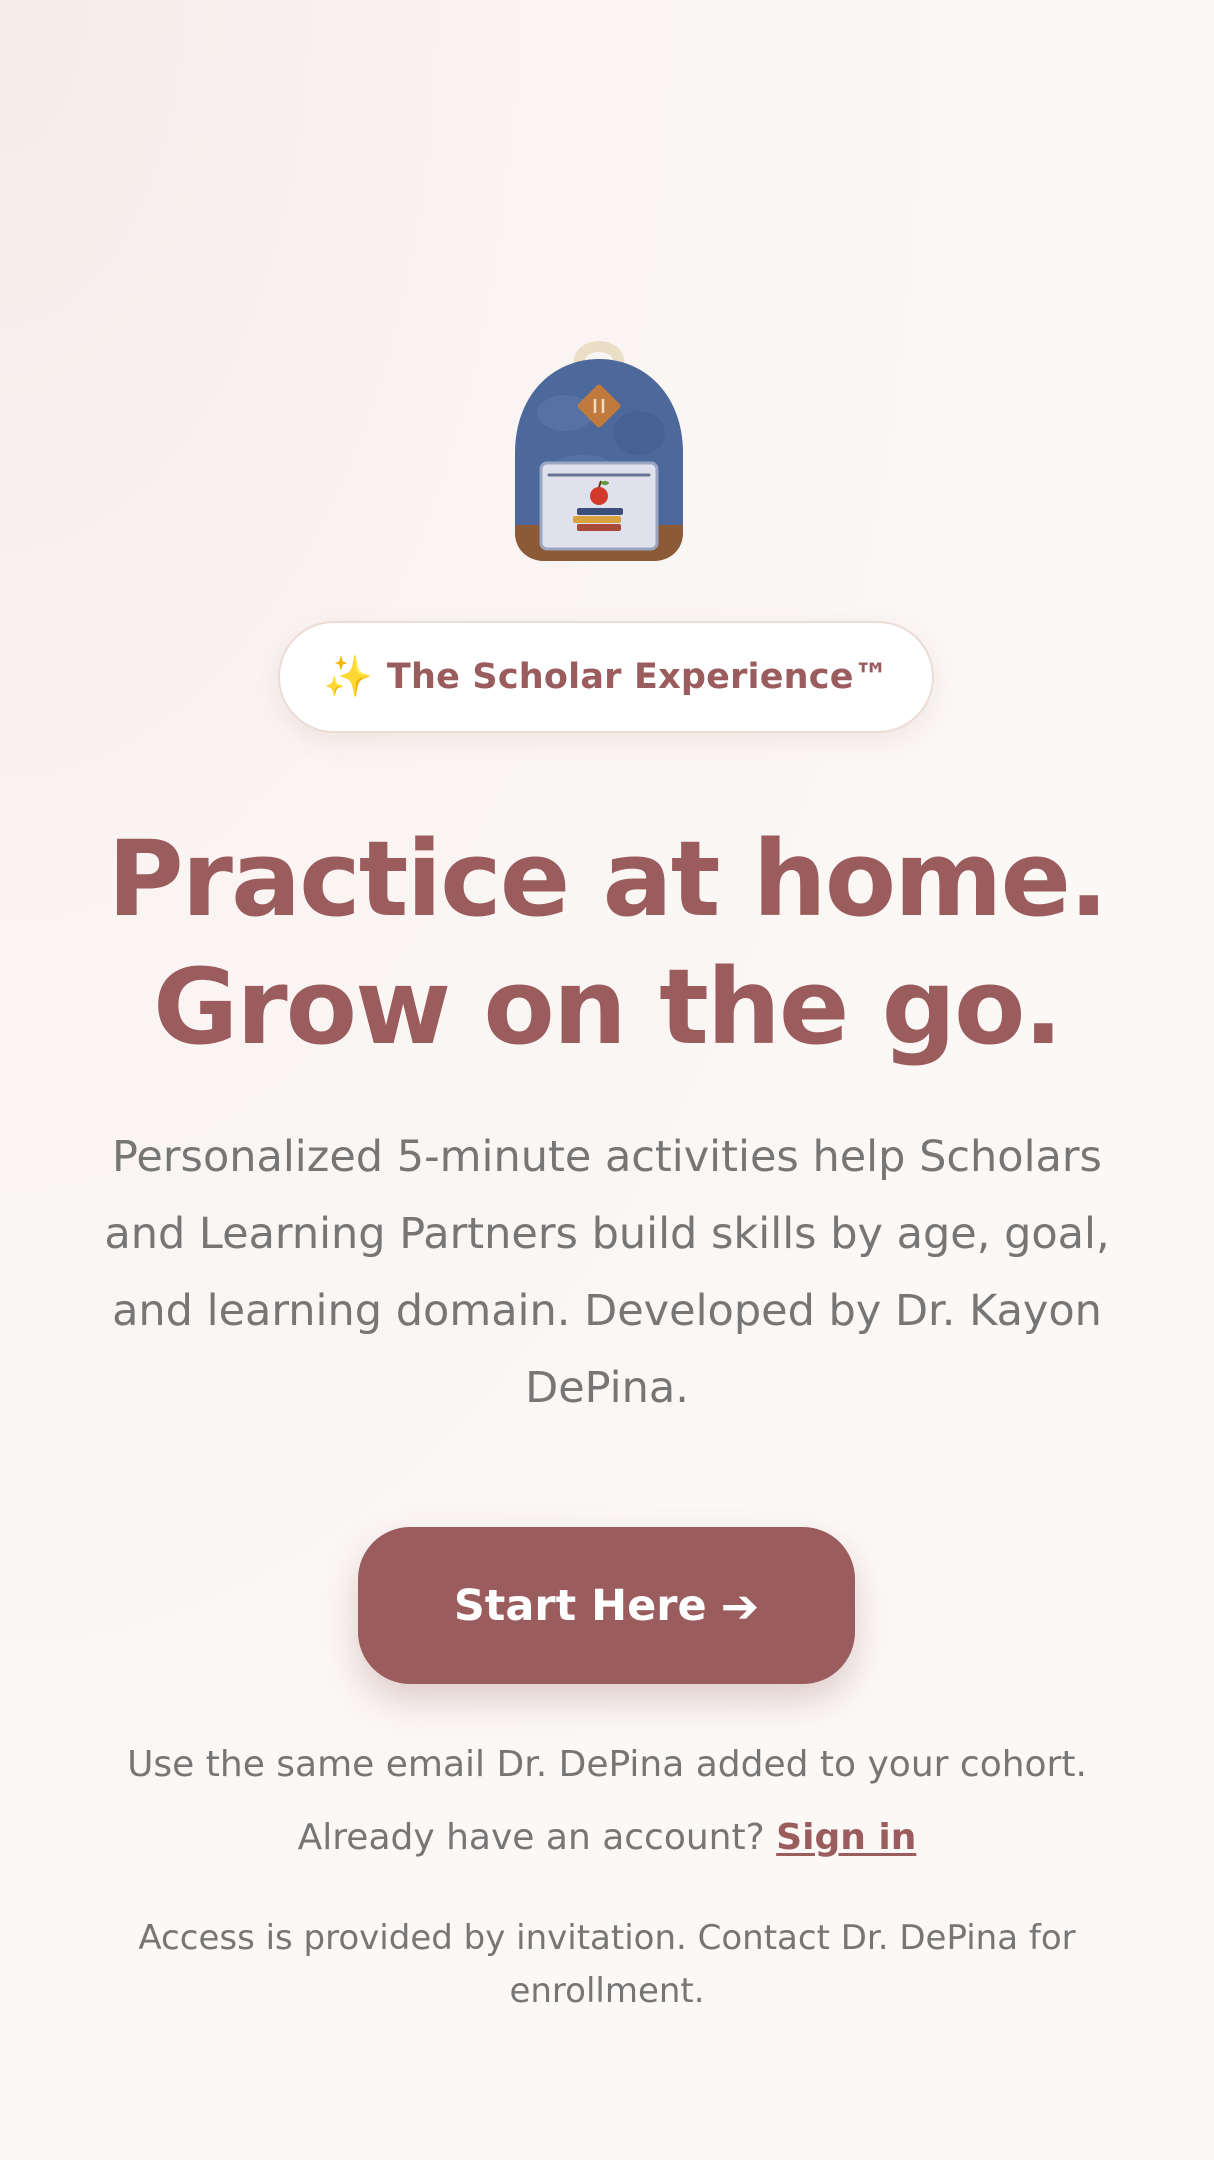 This screenshot has width=1214, height=2160. I want to click on scholar-experience-badge: ✨ The Scholar Experience™, so click(606, 677).